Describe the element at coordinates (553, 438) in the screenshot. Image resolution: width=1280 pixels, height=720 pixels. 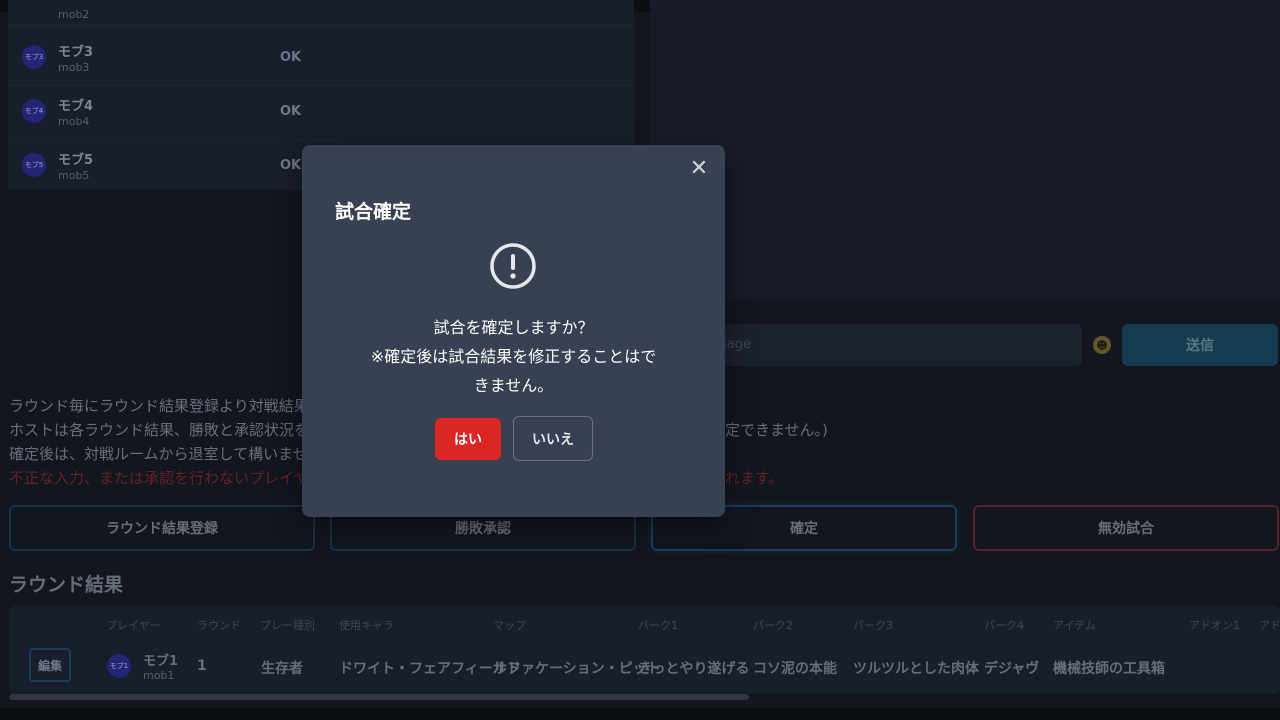
I see `no-button: いいえ` at that location.